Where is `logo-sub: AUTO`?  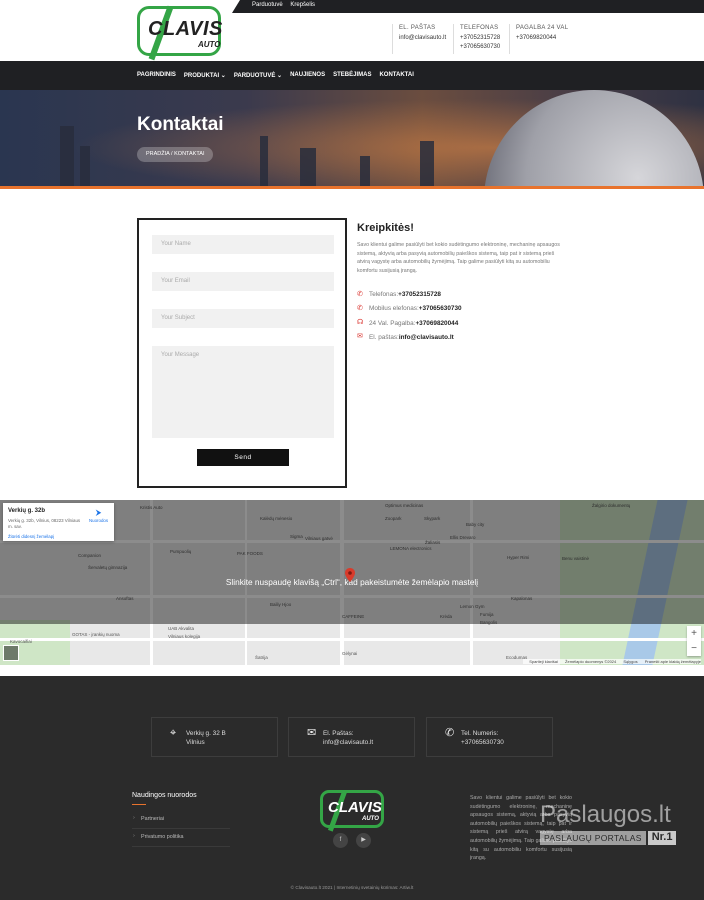
logo-sub: AUTO is located at coordinates (209, 44).